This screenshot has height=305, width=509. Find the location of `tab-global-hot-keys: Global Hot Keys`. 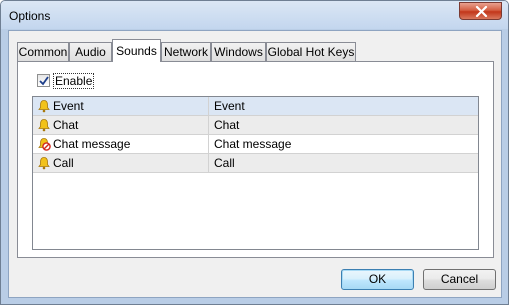

tab-global-hot-keys: Global Hot Keys is located at coordinates (311, 51).